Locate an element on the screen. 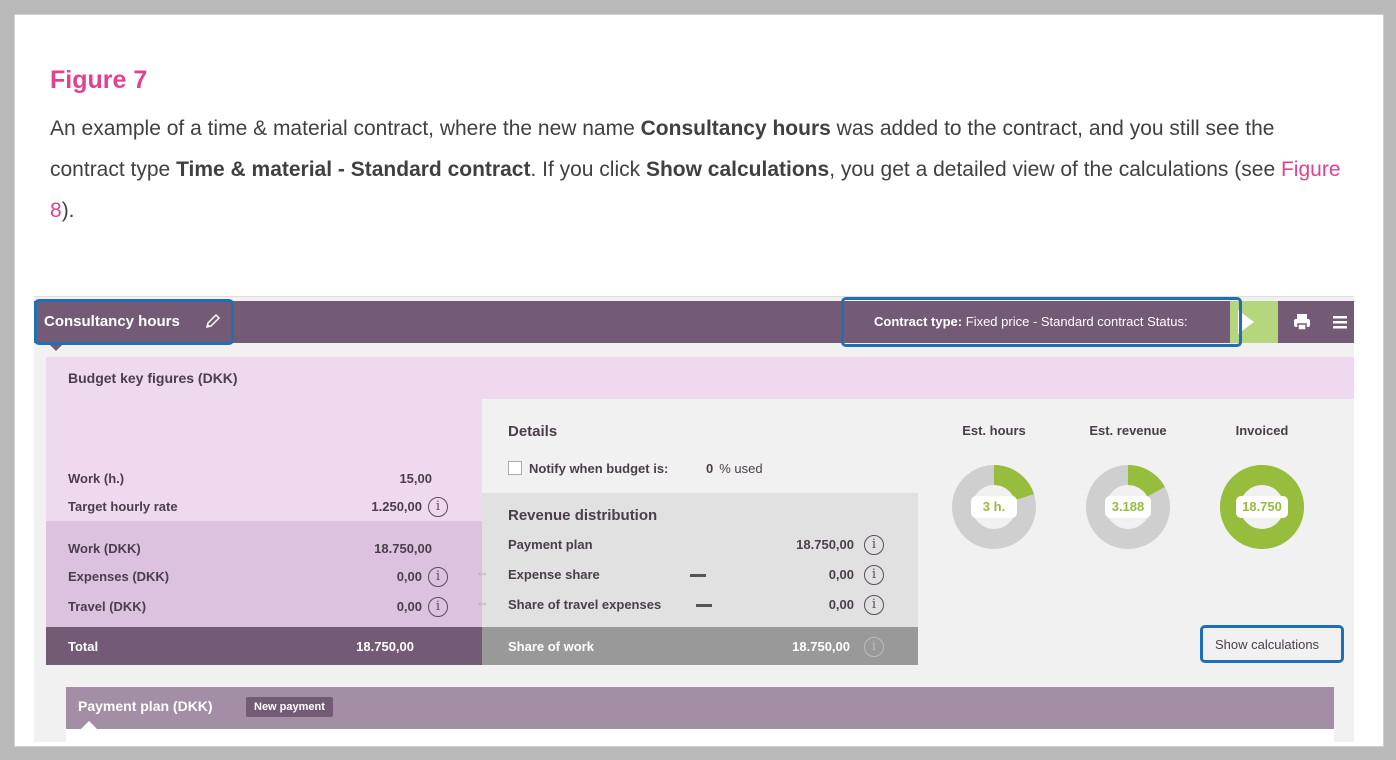 The image size is (1396, 760). budget-total-bar is located at coordinates (264, 646).